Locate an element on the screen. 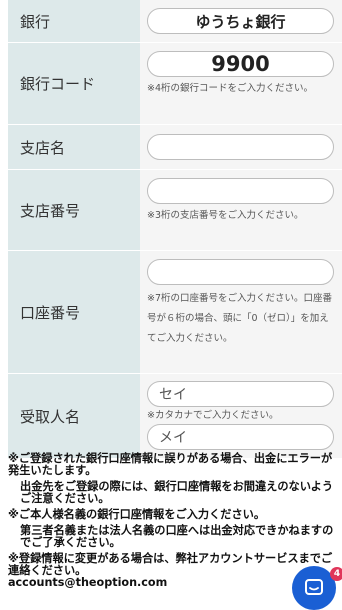  branch-name-input is located at coordinates (240, 147).